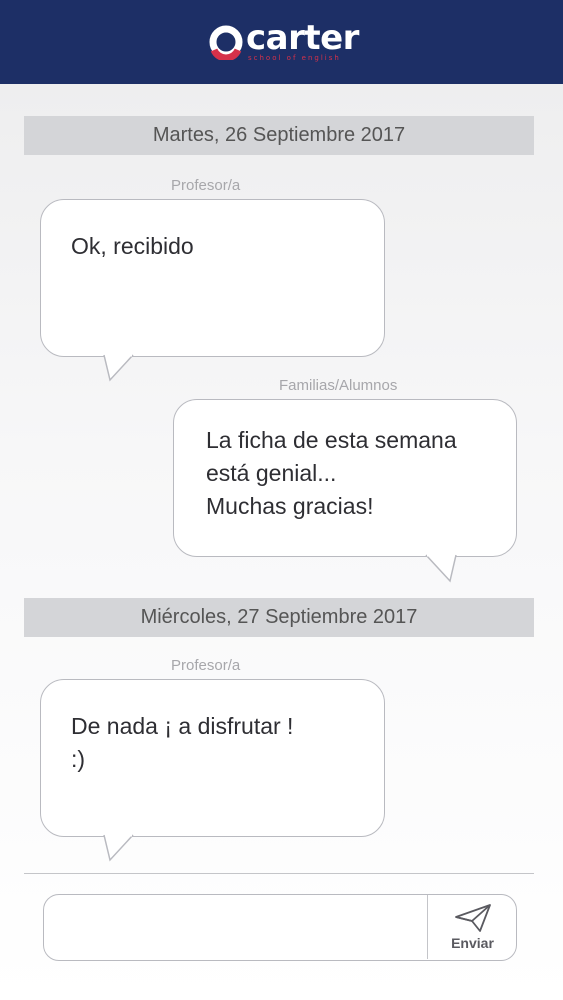 This screenshot has width=563, height=1000. Describe the element at coordinates (472, 918) in the screenshot. I see `paper-plane-icon` at that location.